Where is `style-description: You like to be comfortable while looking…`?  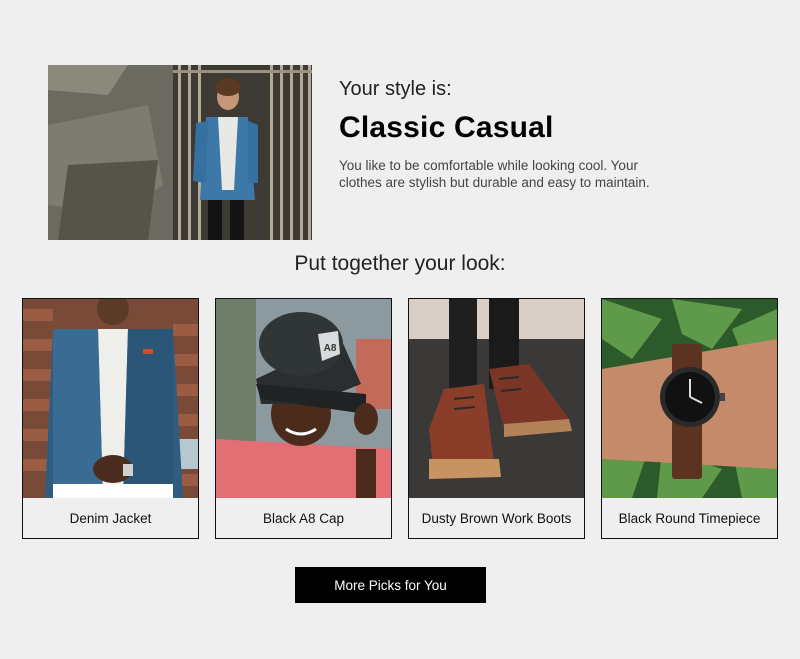 style-description: You like to be comfortable while looking… is located at coordinates (494, 174).